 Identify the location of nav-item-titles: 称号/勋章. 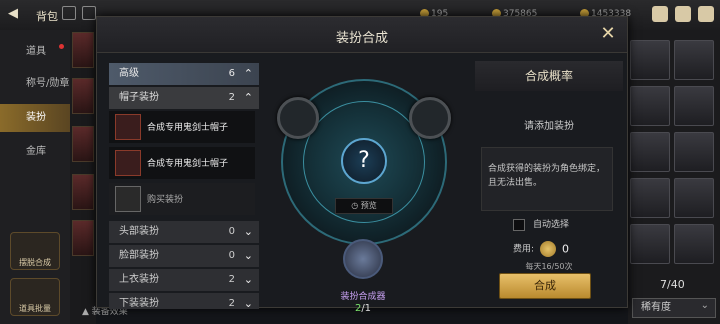
(35, 84).